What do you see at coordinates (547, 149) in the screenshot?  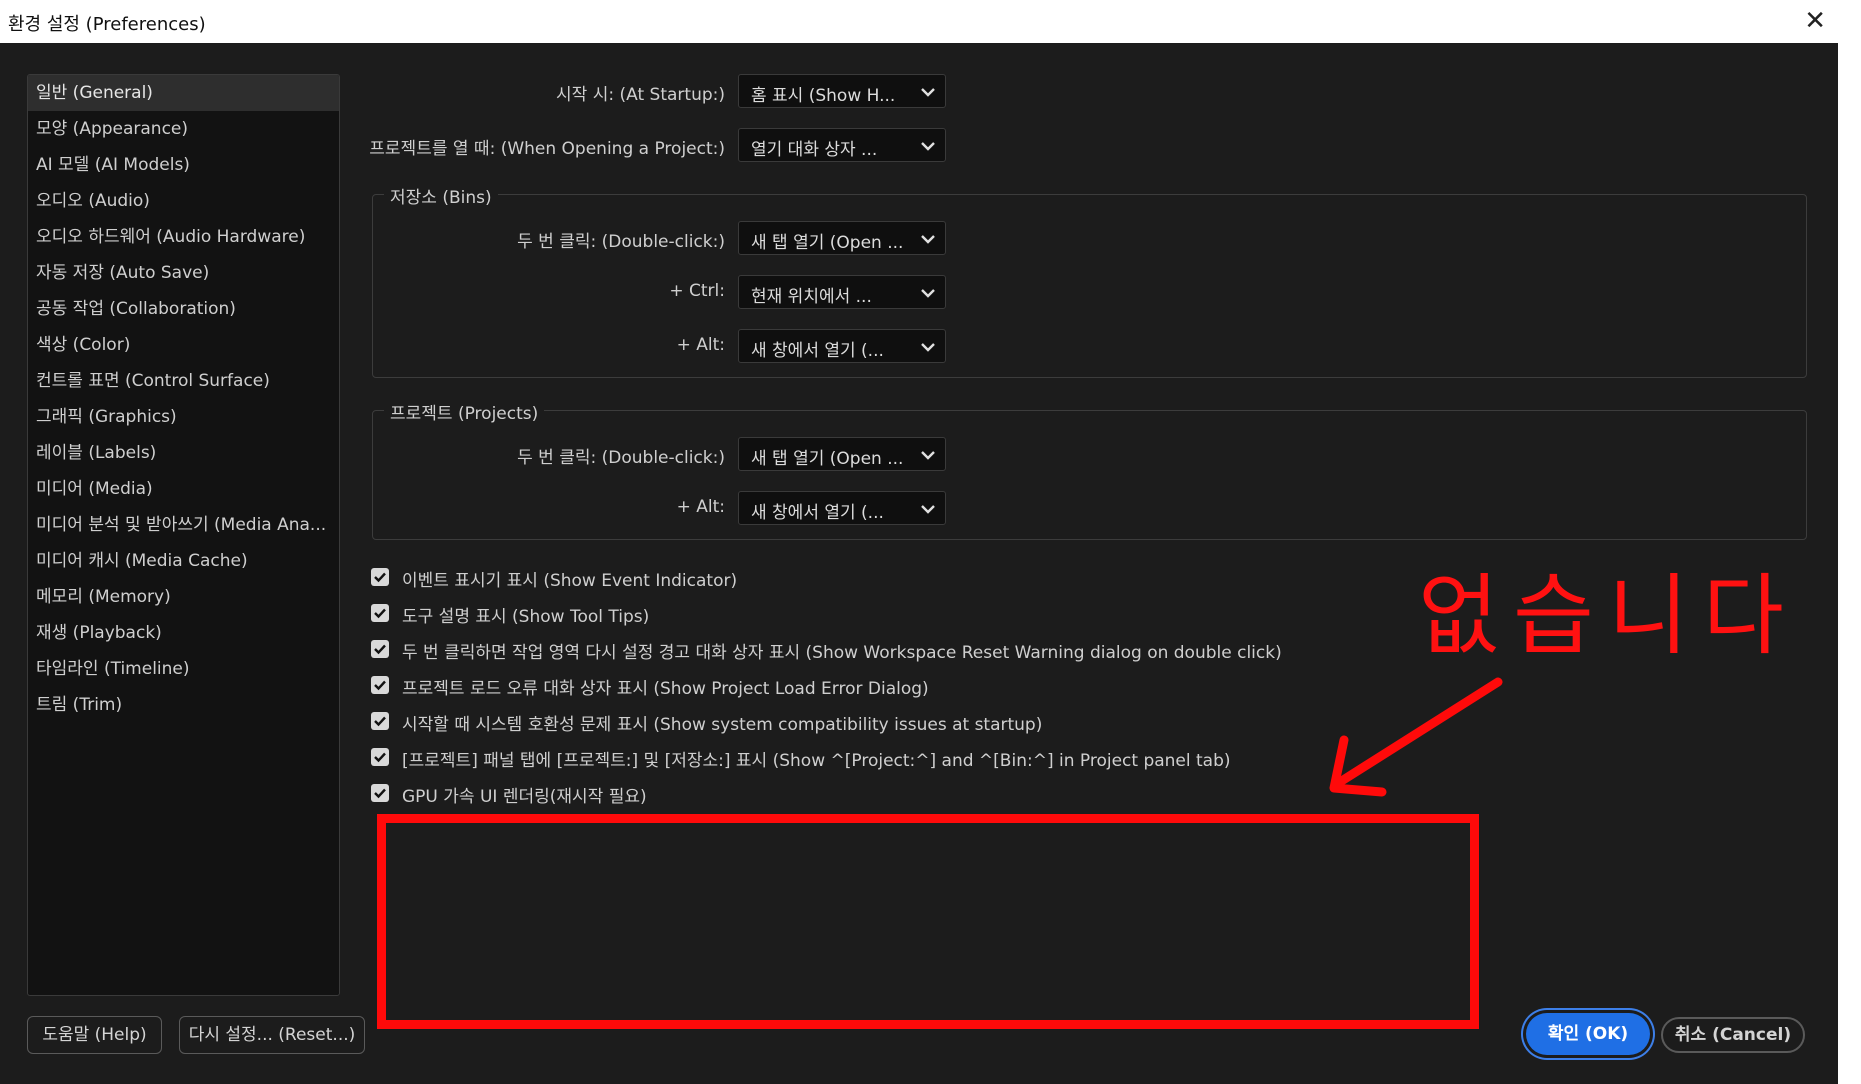 I see `when-opening-project-label: 프로젝트를 열 때: (When Opening a Project:)` at bounding box center [547, 149].